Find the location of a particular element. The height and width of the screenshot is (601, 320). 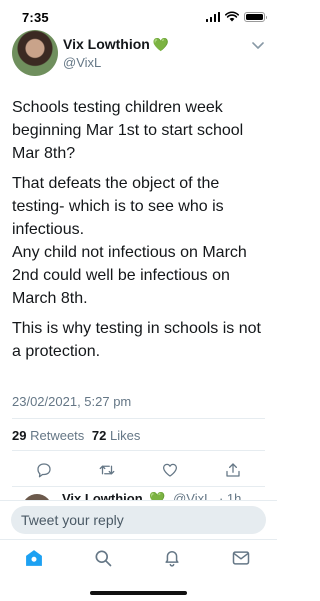

retweets-count: 29 is located at coordinates (19, 435).